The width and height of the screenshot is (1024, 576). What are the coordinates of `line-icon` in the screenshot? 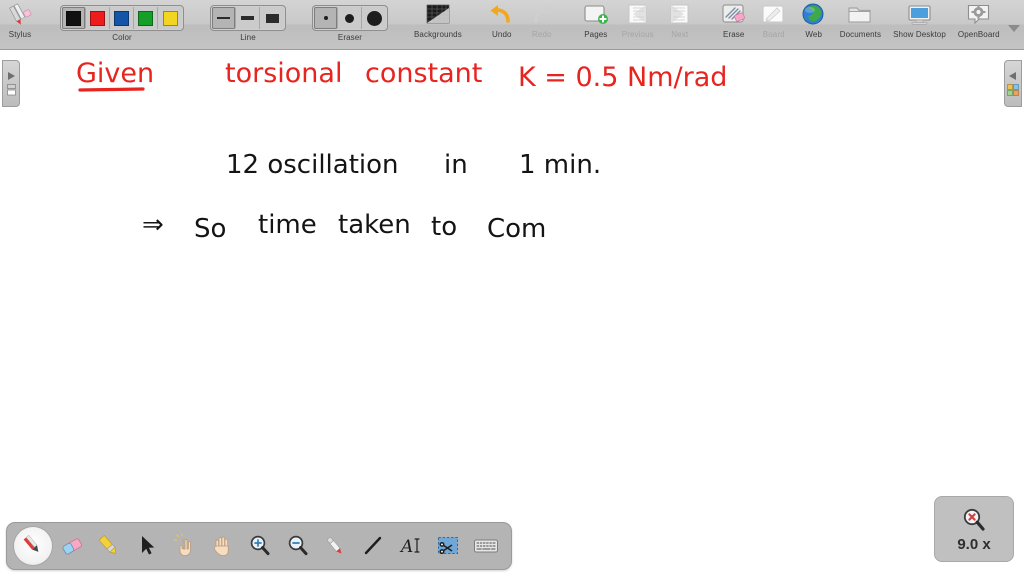 It's located at (373, 545).